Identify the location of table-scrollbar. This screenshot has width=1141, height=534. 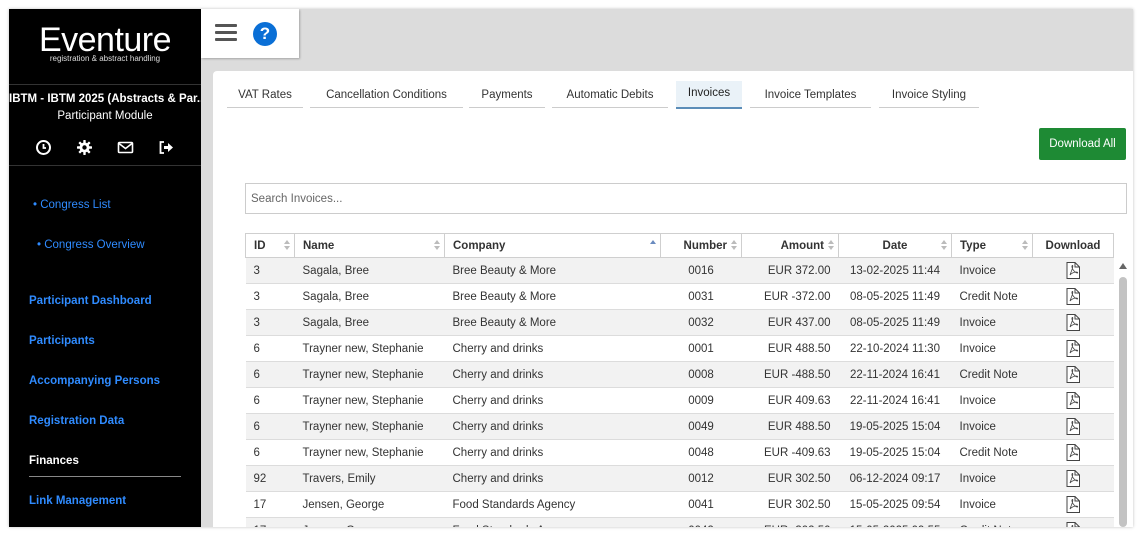
(1123, 392).